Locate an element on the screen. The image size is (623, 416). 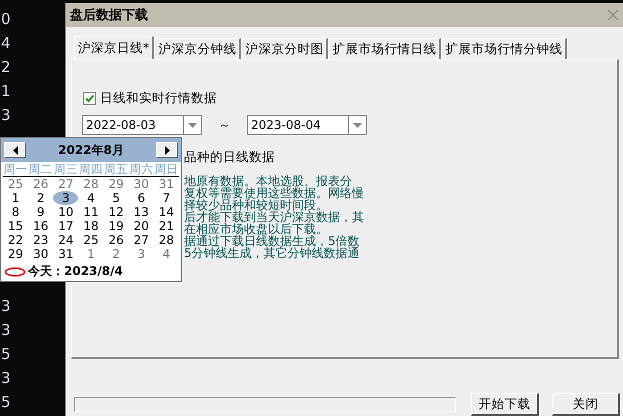
calendar-day: 17 is located at coordinates (65, 226).